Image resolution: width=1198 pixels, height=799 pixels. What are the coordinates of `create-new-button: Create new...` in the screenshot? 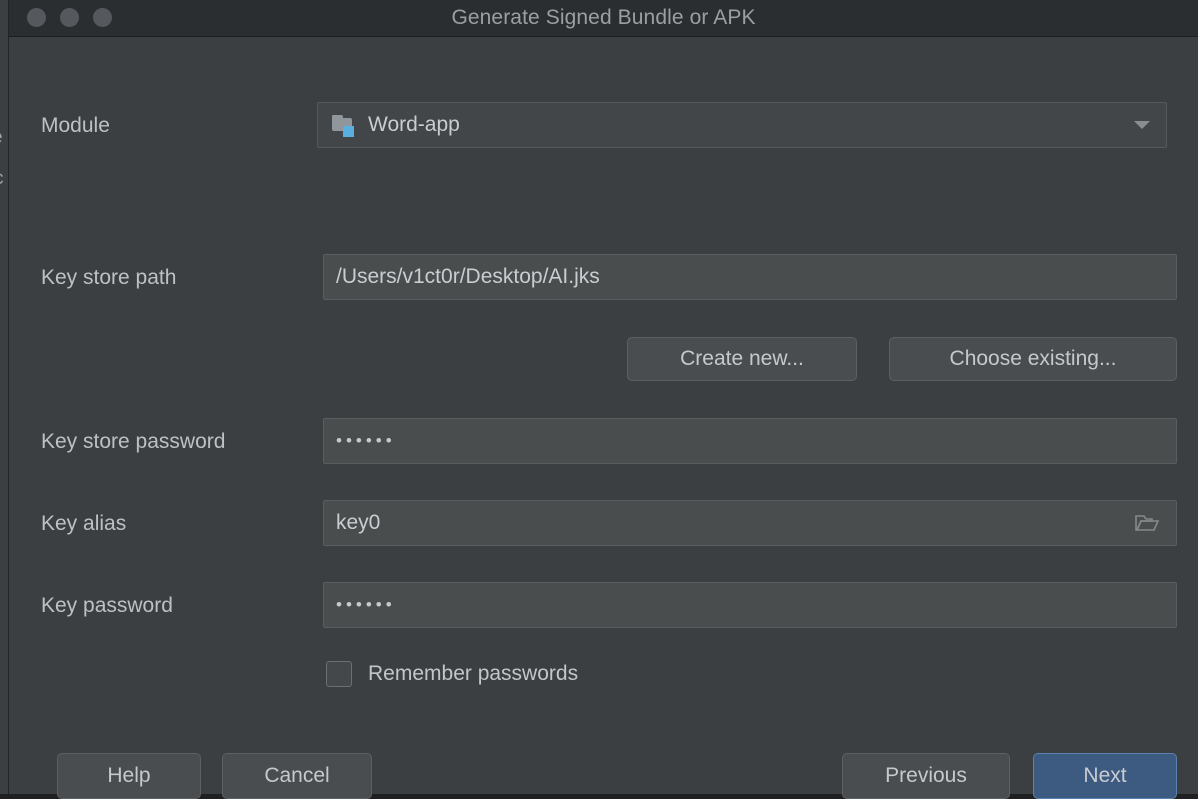 It's located at (742, 359).